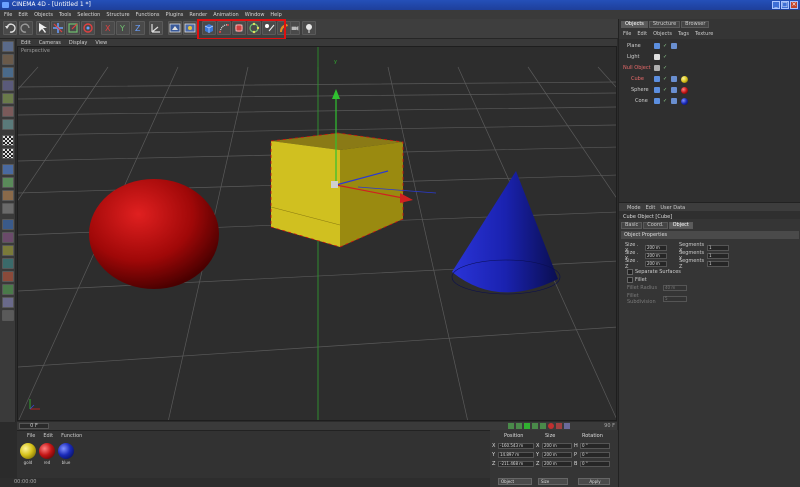 Image resolution: width=800 pixels, height=487 pixels. What do you see at coordinates (295, 28) in the screenshot?
I see `camera-button` at bounding box center [295, 28].